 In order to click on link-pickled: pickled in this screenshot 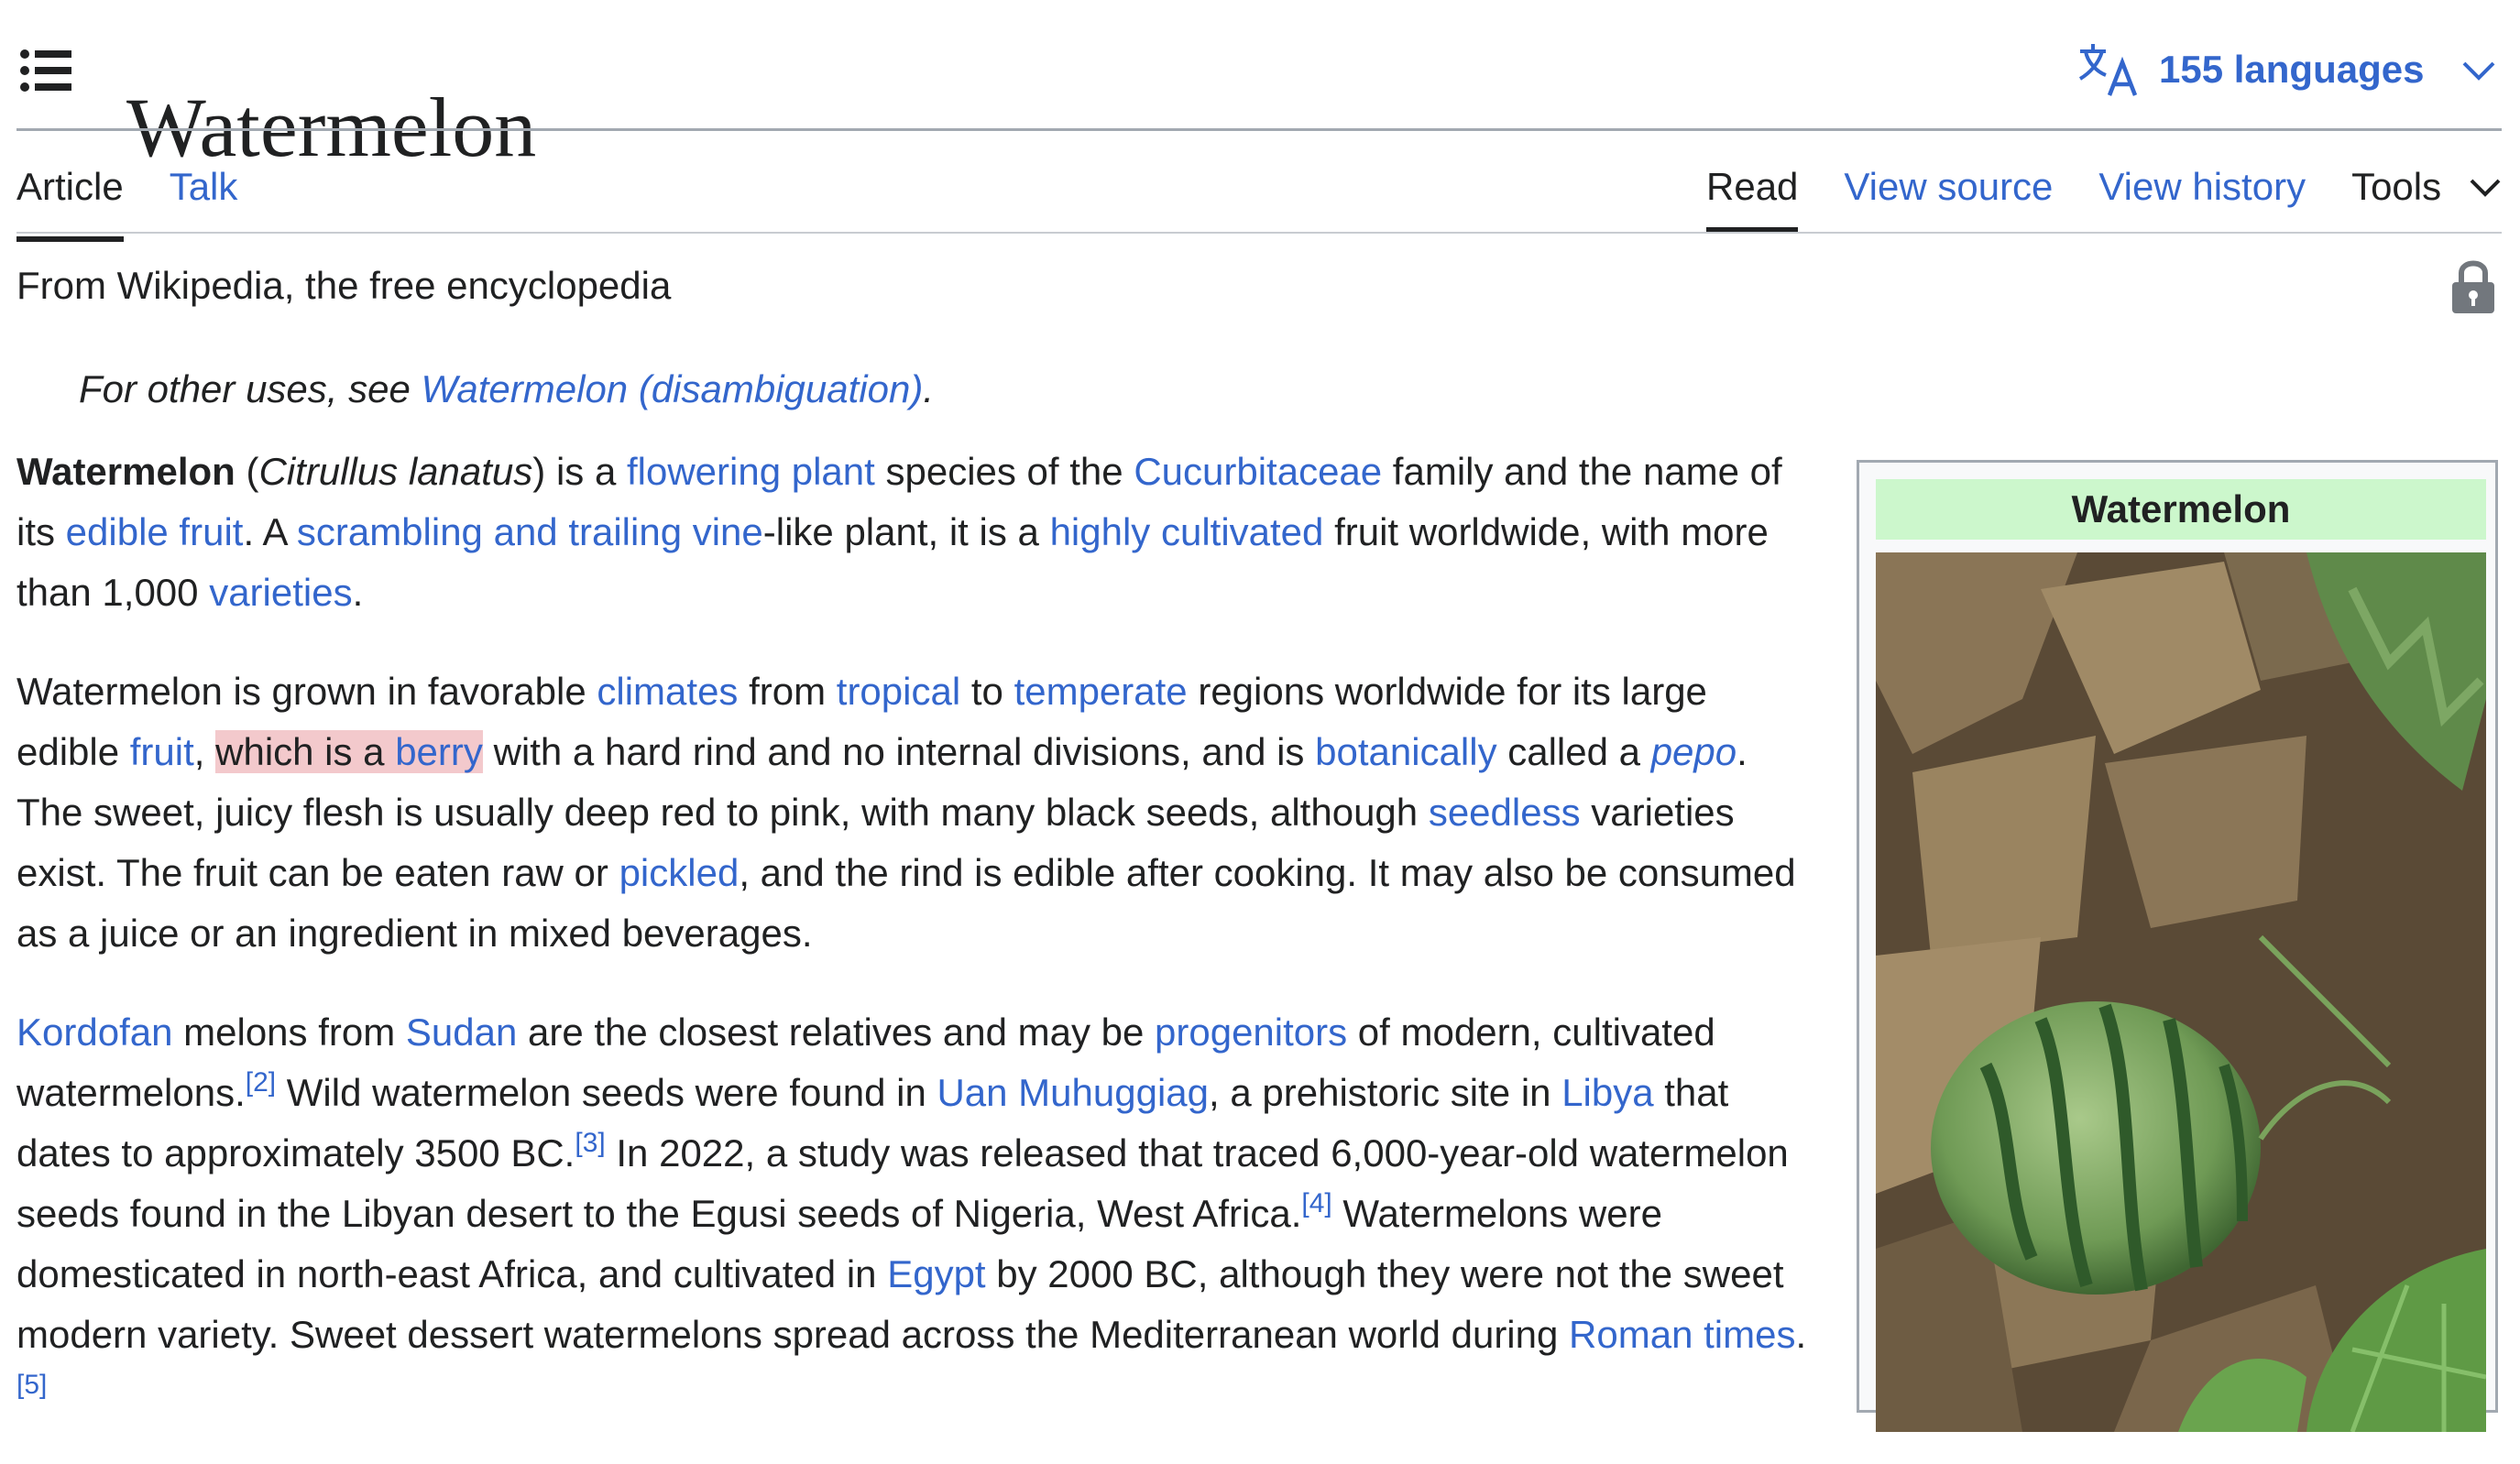, I will do `click(679, 873)`.